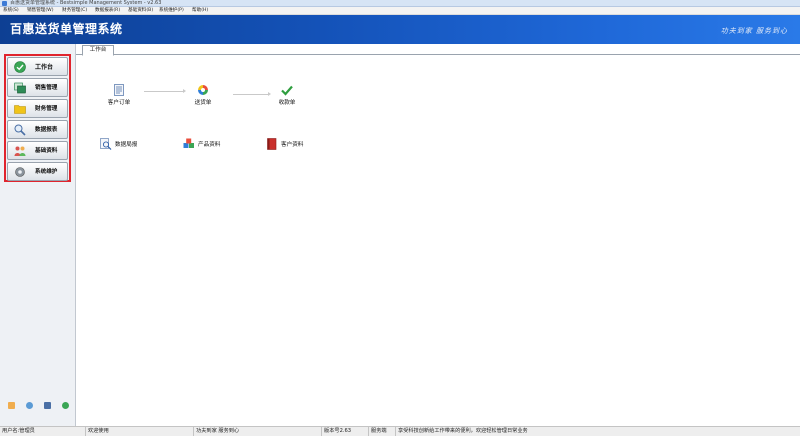 This screenshot has height=436, width=800. What do you see at coordinates (200, 11) in the screenshot?
I see `menu-help: 帮助(H)` at bounding box center [200, 11].